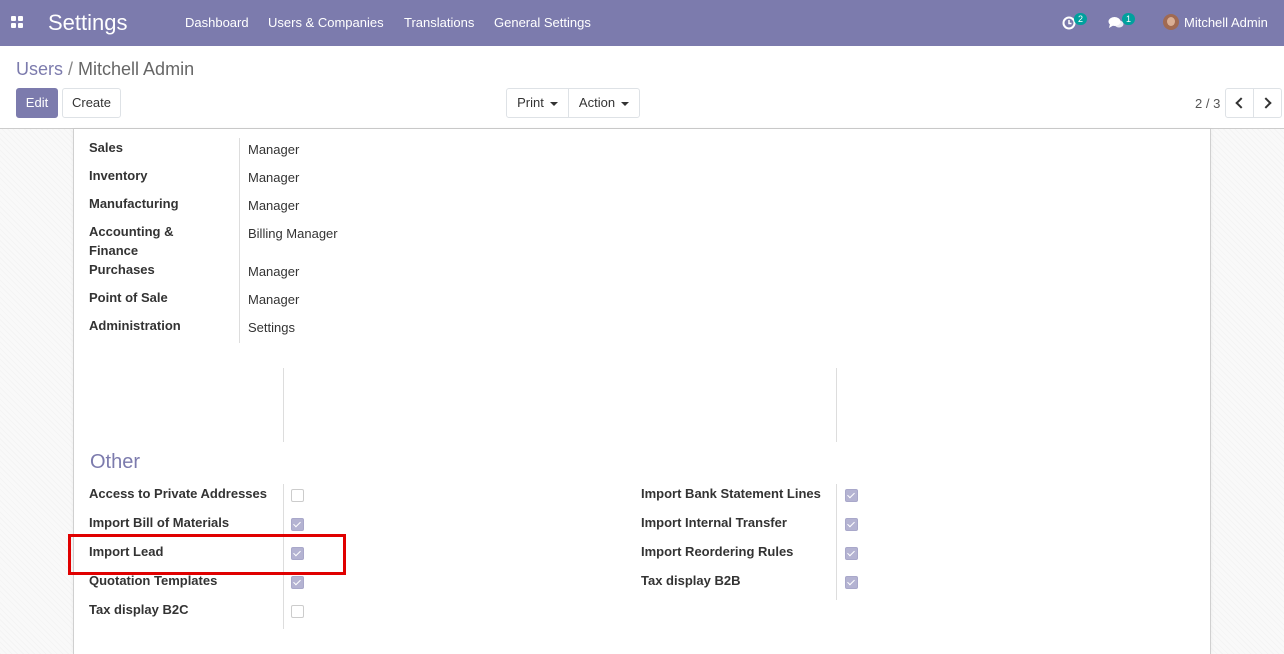 The height and width of the screenshot is (654, 1284). What do you see at coordinates (851, 495) in the screenshot?
I see `checkbox-import-bank-statement-lines` at bounding box center [851, 495].